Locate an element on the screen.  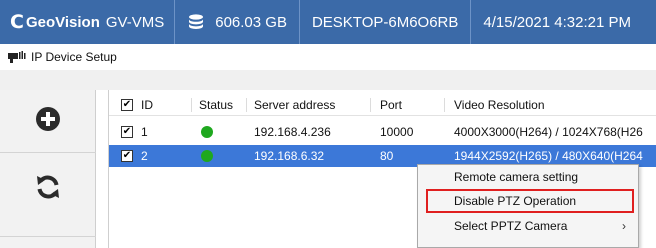
add-circle-icon is located at coordinates (48, 121).